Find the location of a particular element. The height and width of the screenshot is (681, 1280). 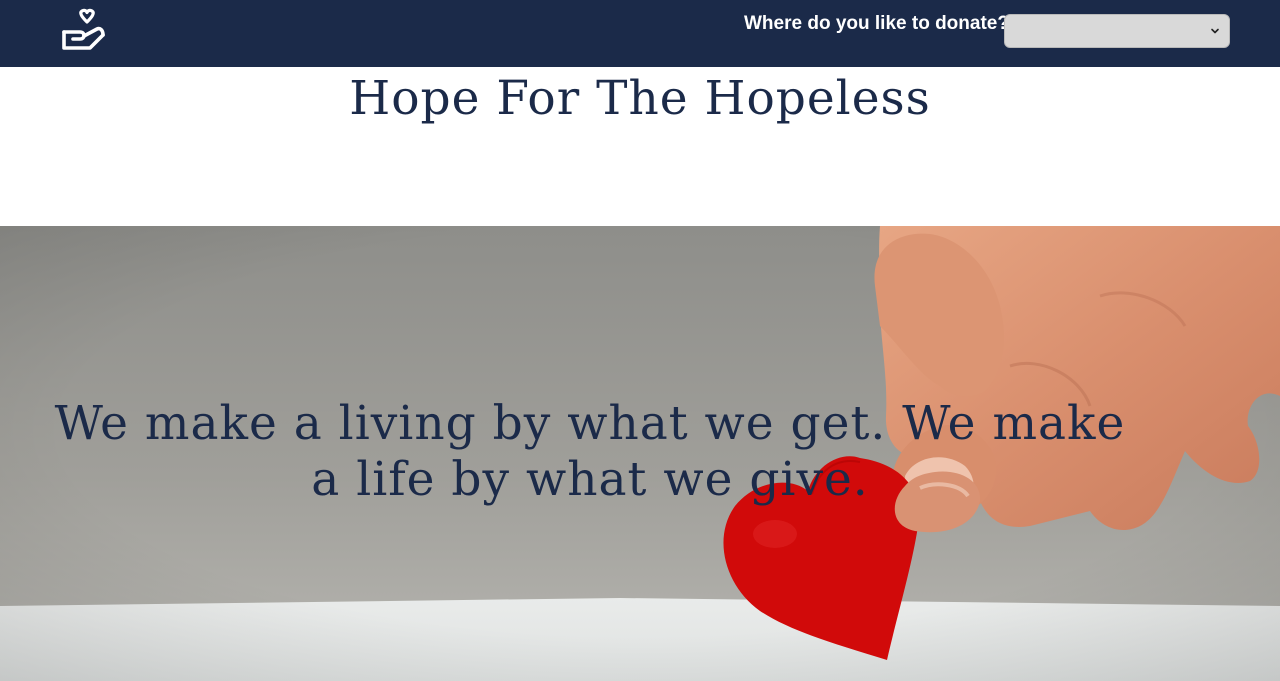

hand-heart-icon is located at coordinates (83, 29).